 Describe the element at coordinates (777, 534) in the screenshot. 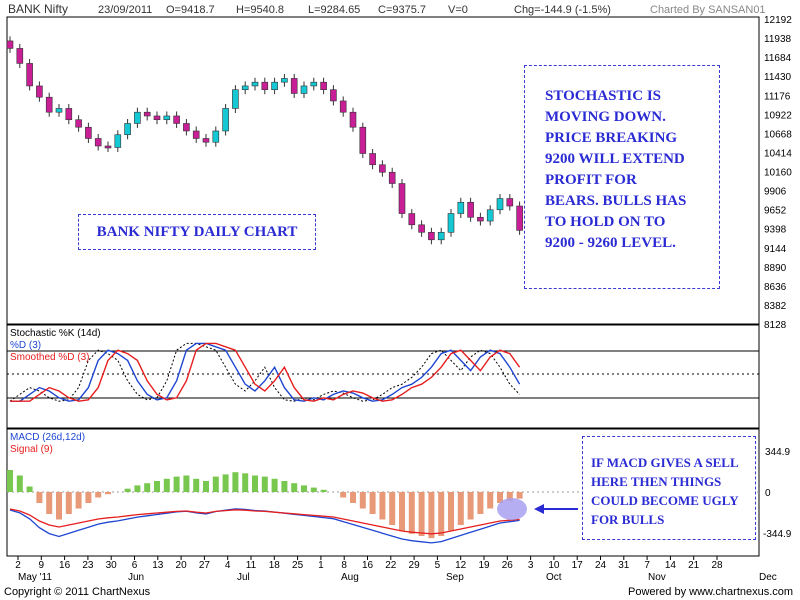

I see `macd-tick-low: -344.9` at that location.